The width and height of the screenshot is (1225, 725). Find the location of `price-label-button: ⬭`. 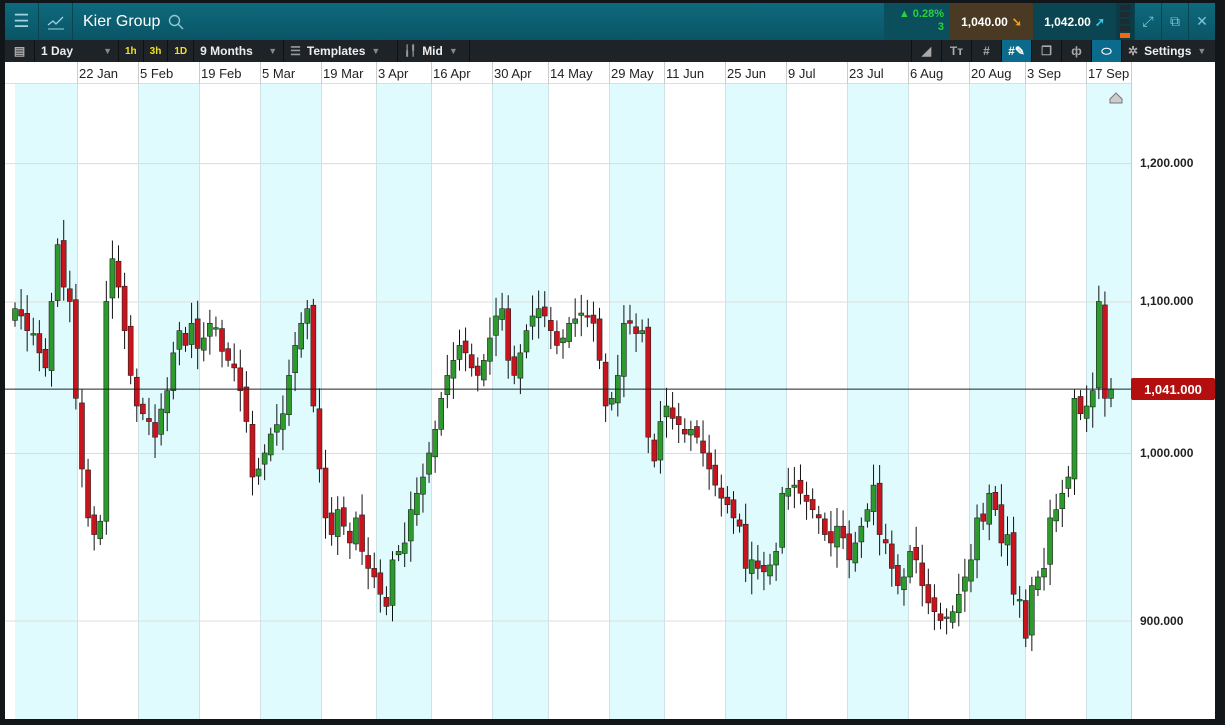

price-label-button: ⬭ is located at coordinates (1106, 51).